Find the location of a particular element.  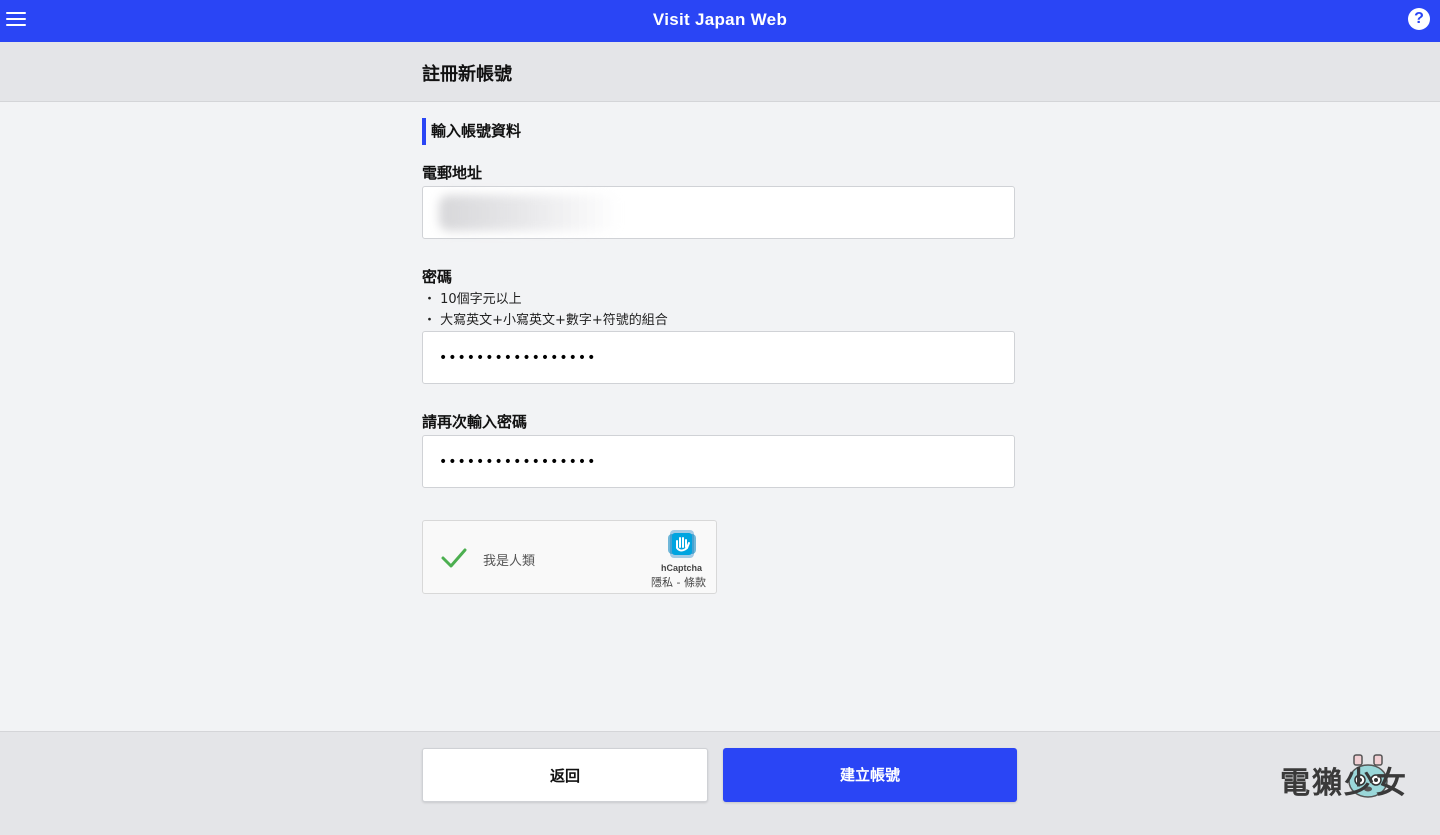

app-title: Visit Japan Web is located at coordinates (720, 19).